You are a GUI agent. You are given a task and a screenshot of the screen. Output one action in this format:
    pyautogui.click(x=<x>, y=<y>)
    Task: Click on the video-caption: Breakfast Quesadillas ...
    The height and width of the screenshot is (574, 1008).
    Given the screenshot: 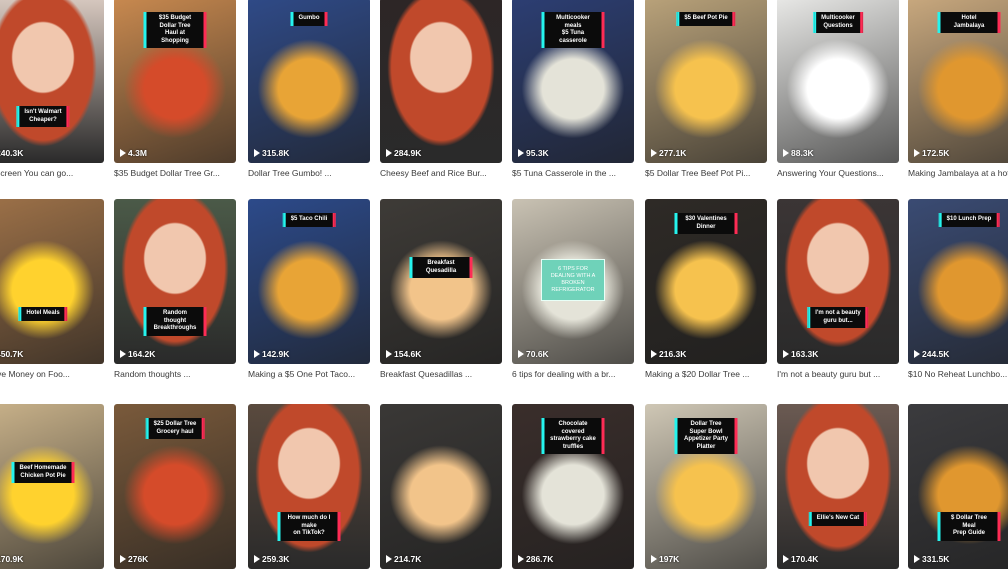 What is the action you would take?
    pyautogui.click(x=441, y=374)
    